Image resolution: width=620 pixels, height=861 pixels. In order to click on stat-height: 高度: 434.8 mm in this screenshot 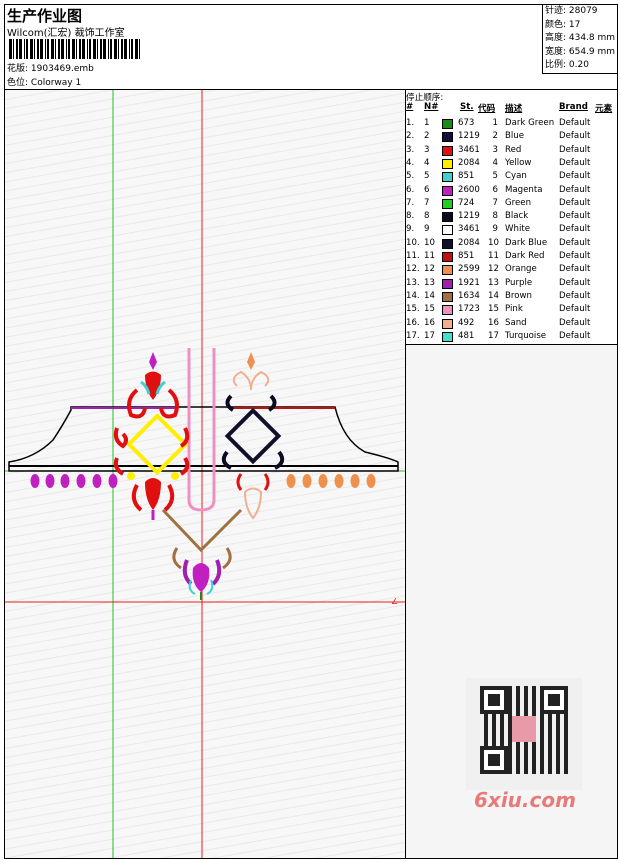, I will do `click(580, 38)`.